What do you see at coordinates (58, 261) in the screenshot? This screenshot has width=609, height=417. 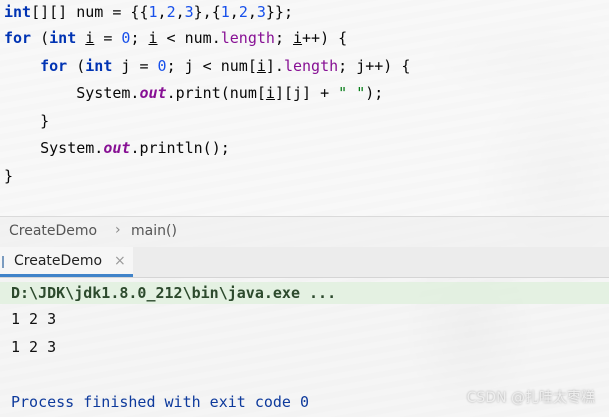 I see `tab-label: CreateDemo` at bounding box center [58, 261].